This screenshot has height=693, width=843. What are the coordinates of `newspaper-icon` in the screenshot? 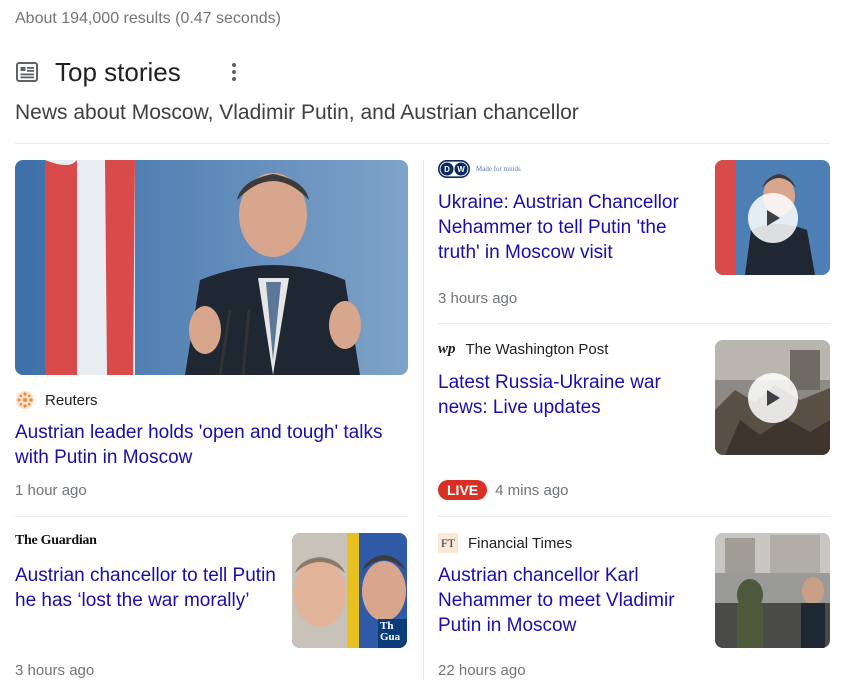 It's located at (27, 72).